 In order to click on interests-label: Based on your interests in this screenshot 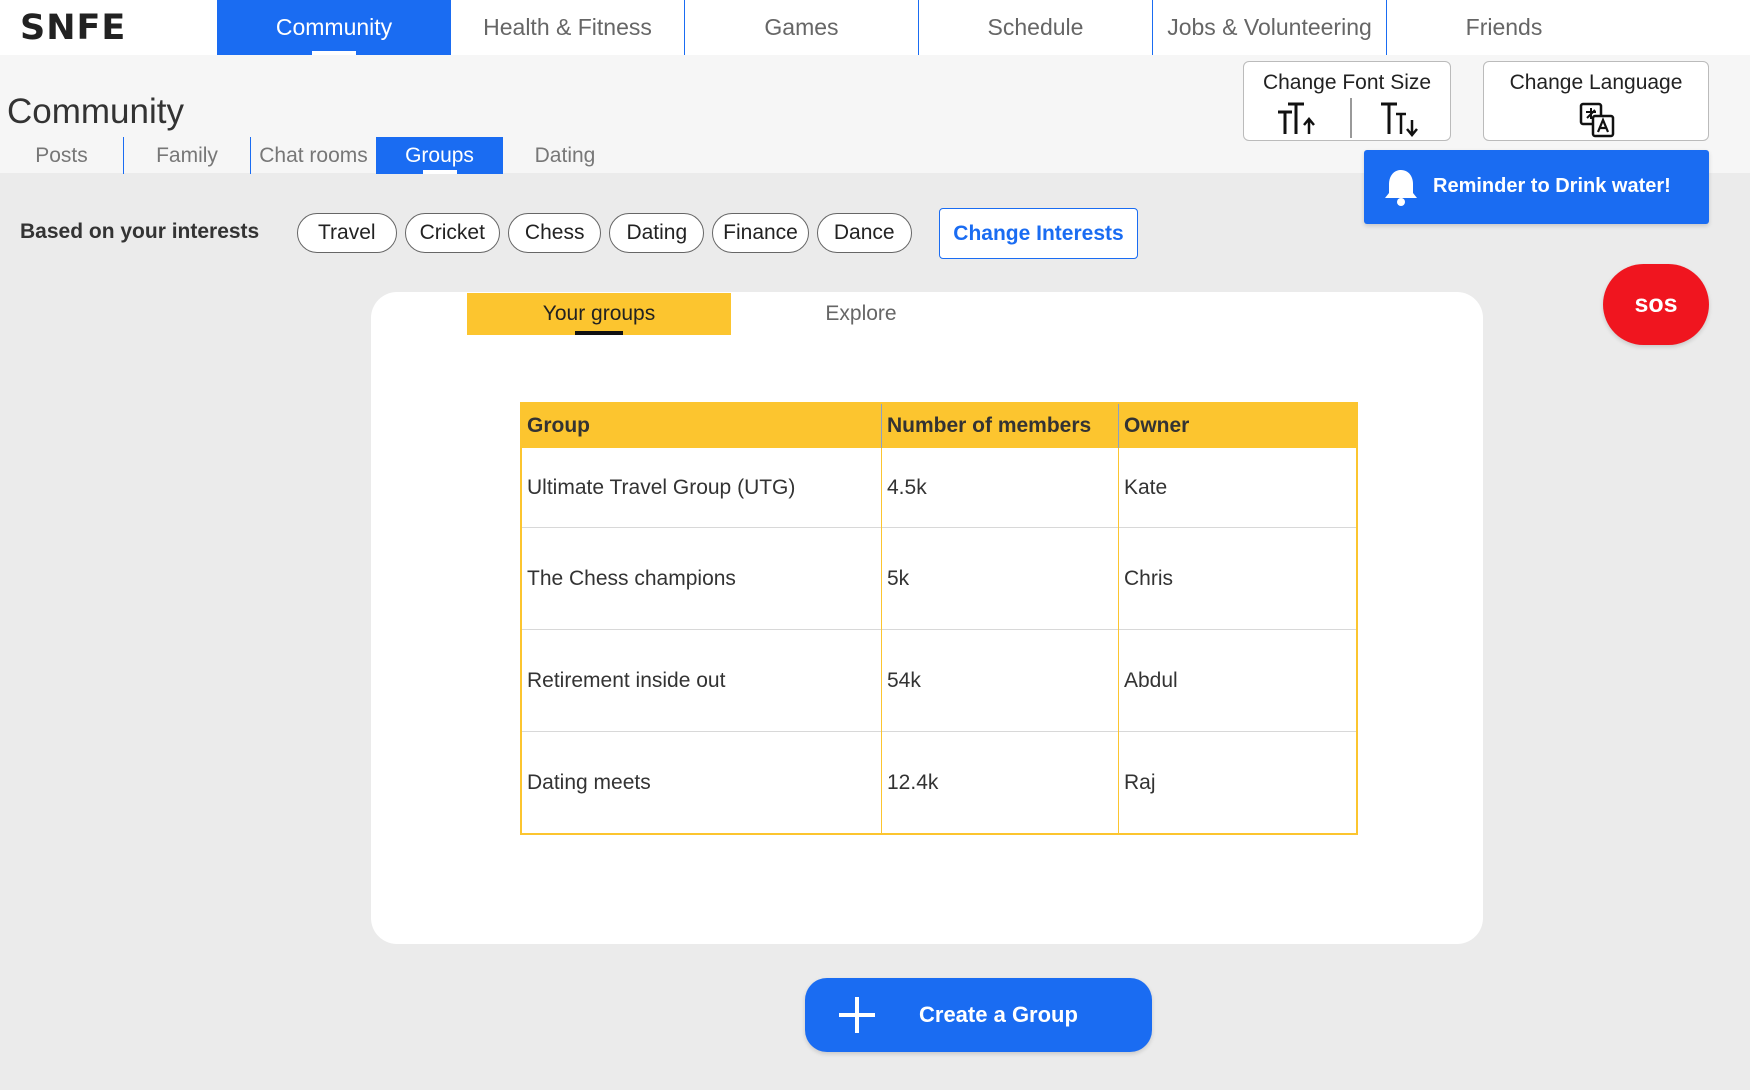, I will do `click(140, 231)`.